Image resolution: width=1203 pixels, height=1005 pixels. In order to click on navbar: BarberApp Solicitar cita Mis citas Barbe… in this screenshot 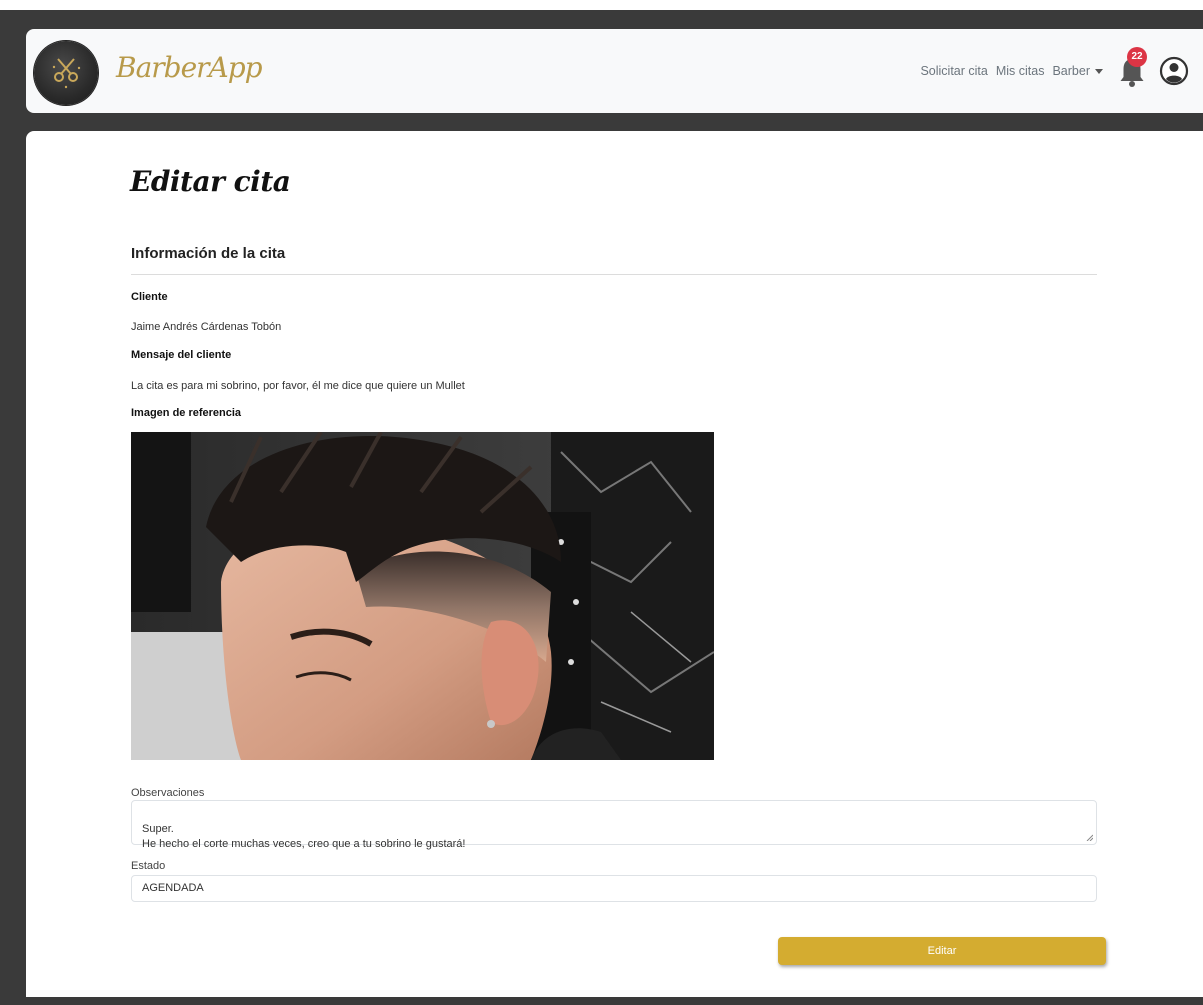, I will do `click(614, 71)`.